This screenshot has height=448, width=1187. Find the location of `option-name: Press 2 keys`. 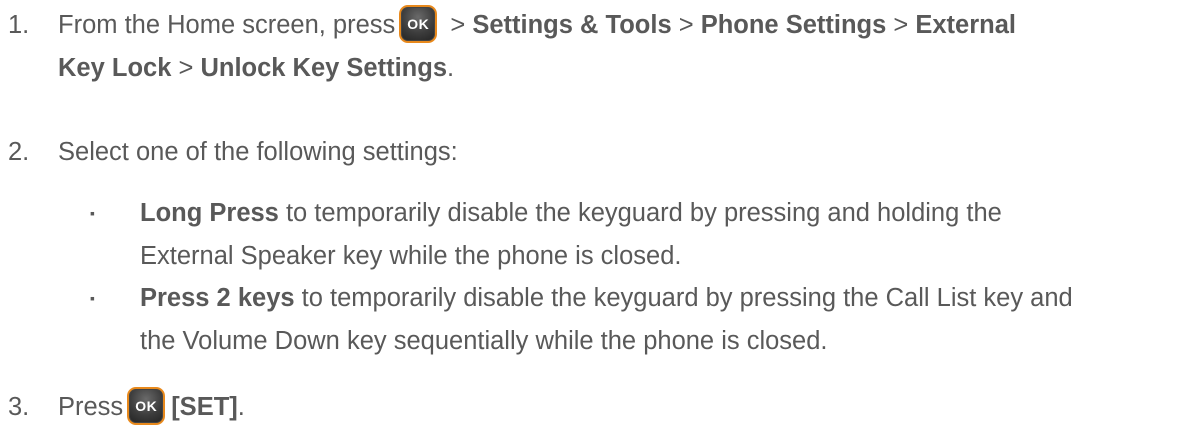

option-name: Press 2 keys is located at coordinates (217, 298).